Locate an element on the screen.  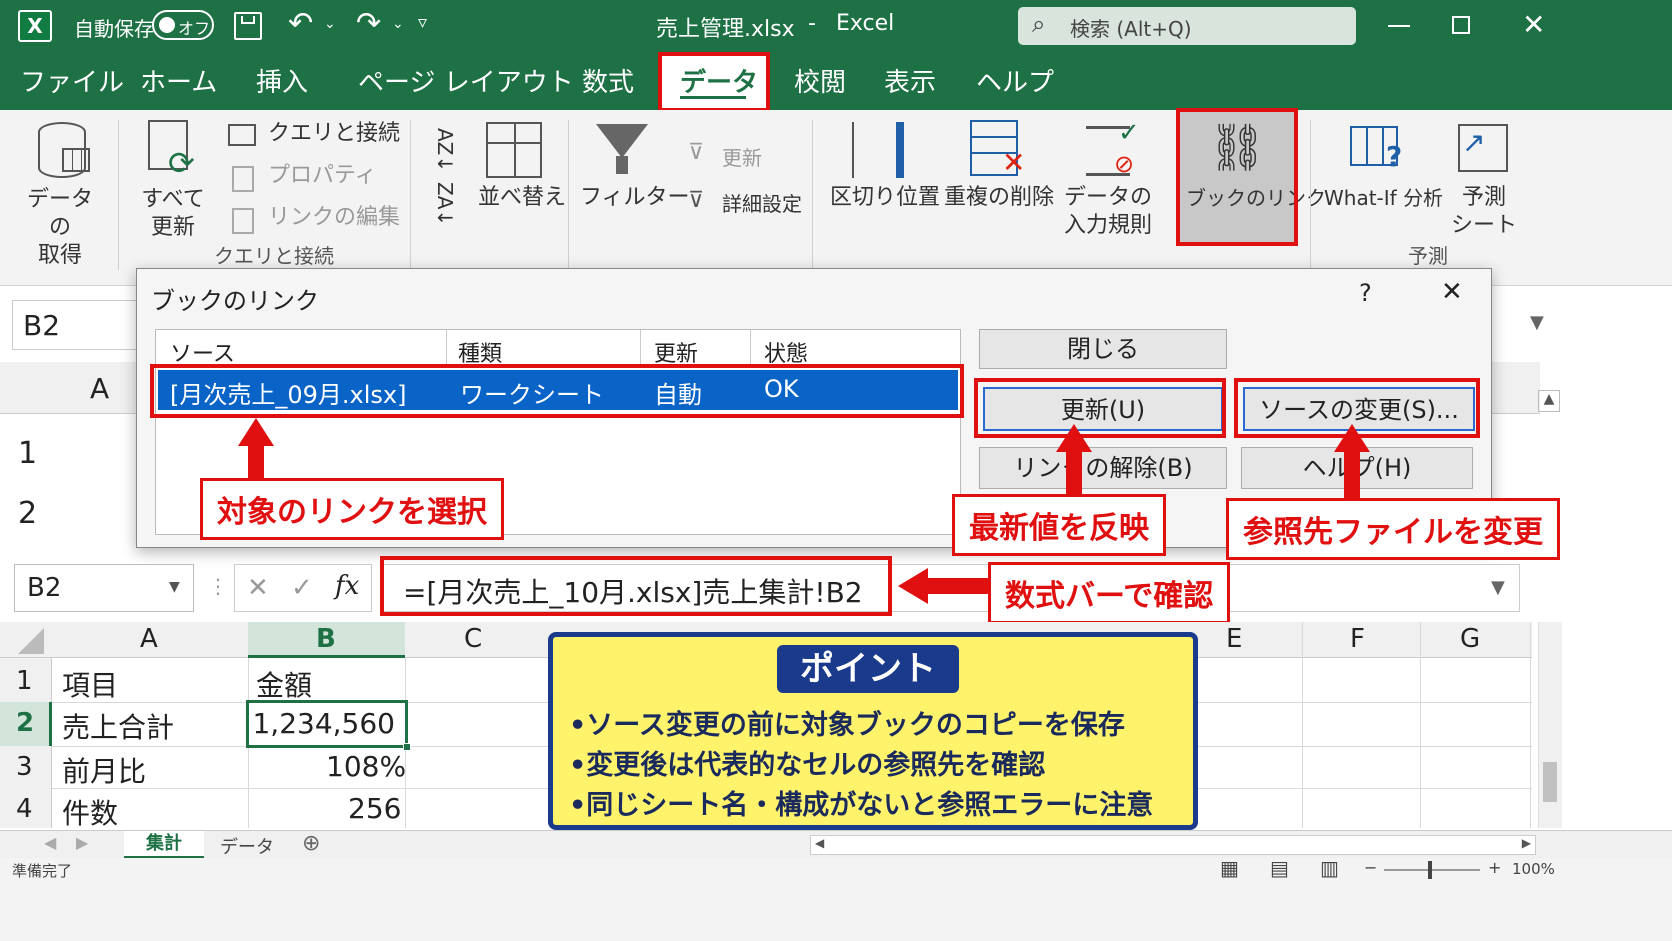
col-header-c: C is located at coordinates (473, 639).